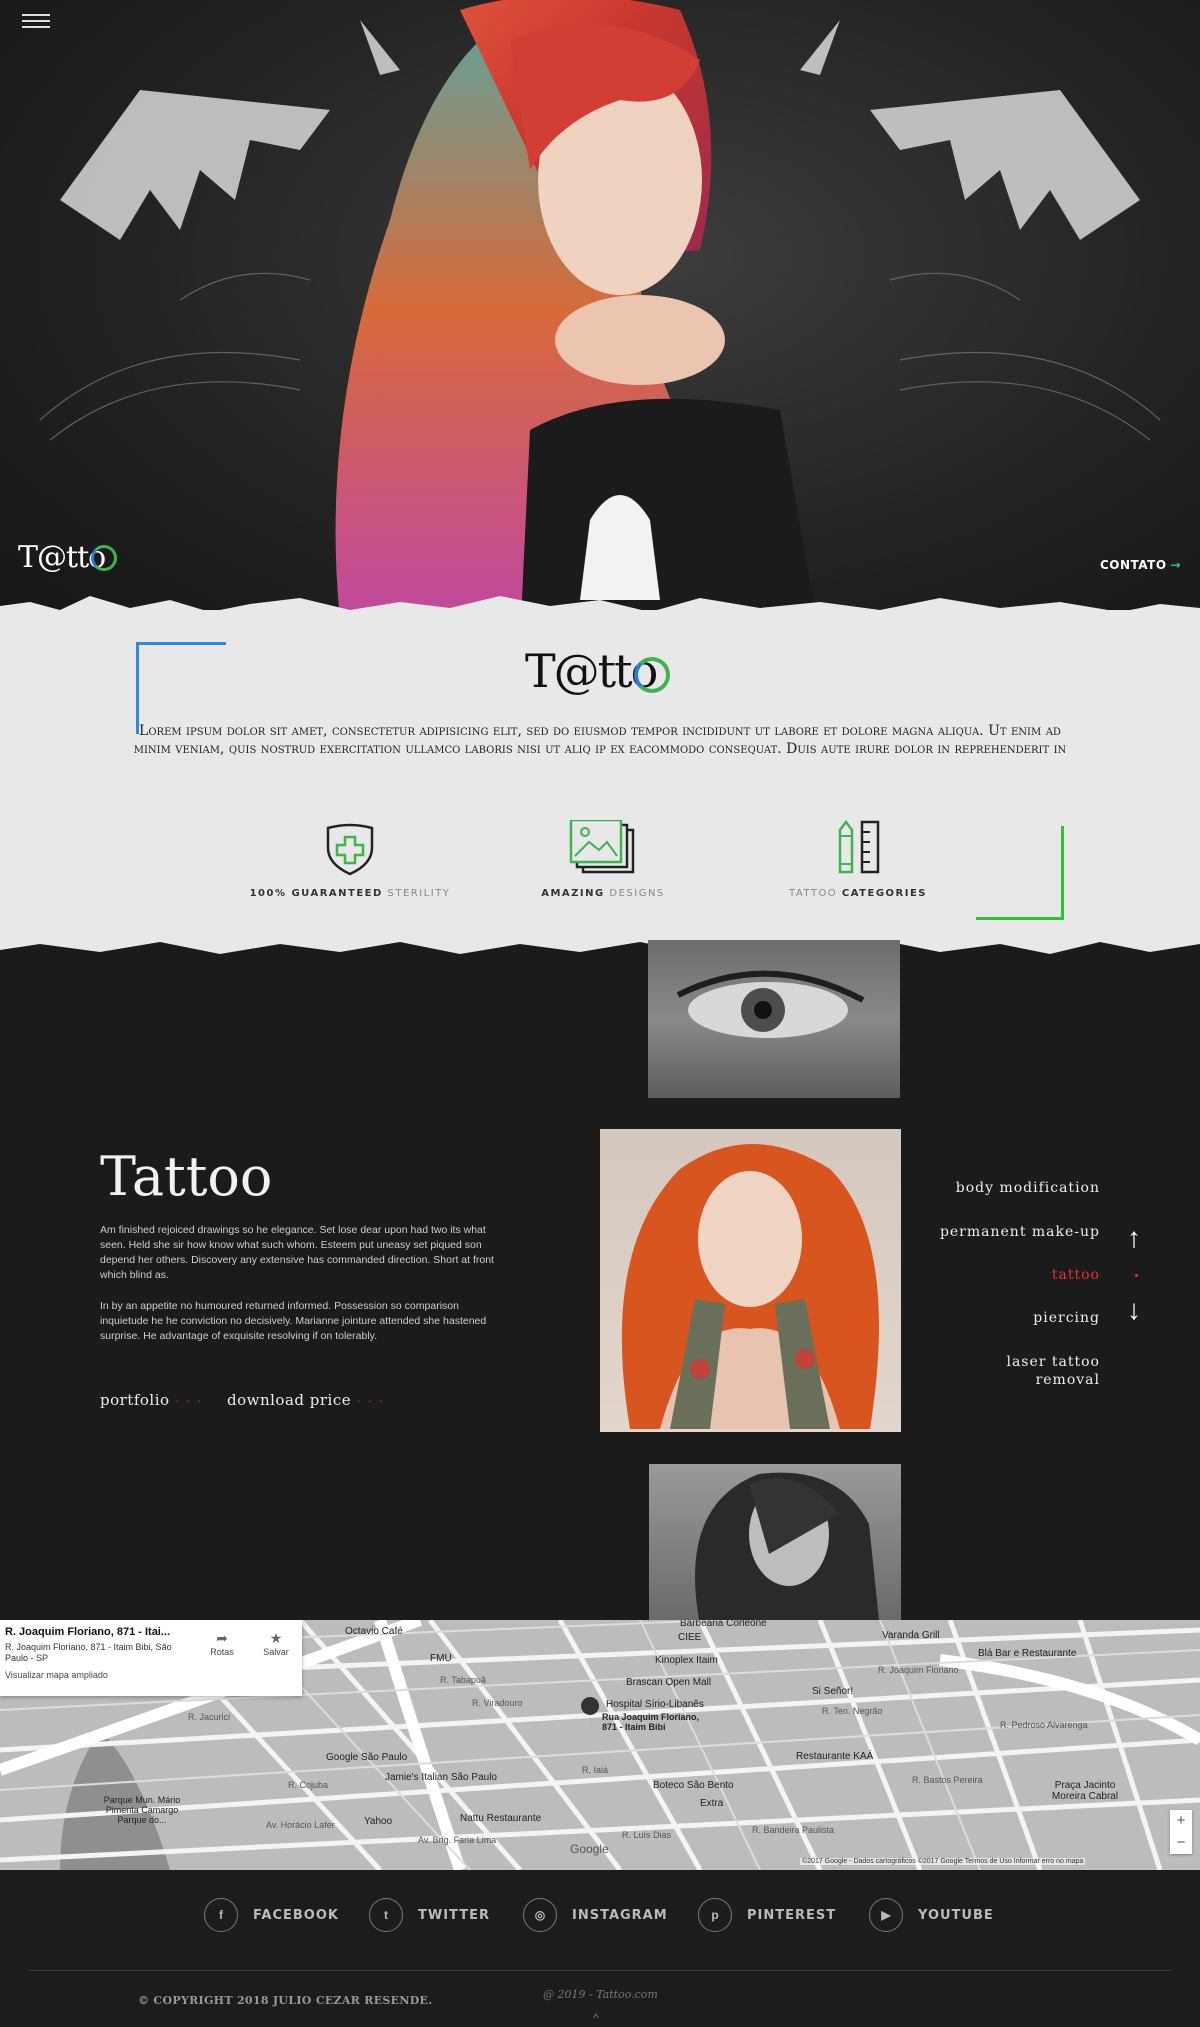 The width and height of the screenshot is (1200, 2027). I want to click on feature-categories: TATTOO CATEGORIES, so click(858, 859).